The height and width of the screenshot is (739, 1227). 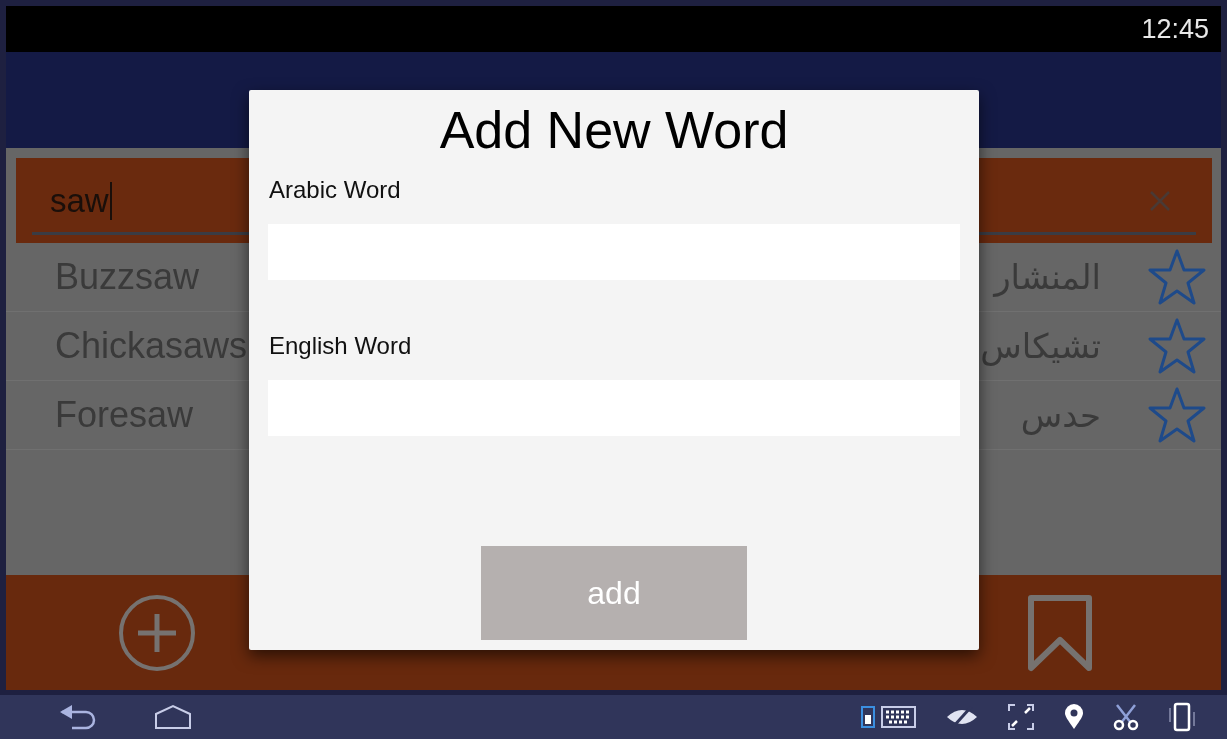 What do you see at coordinates (78, 717) in the screenshot?
I see `back-icon` at bounding box center [78, 717].